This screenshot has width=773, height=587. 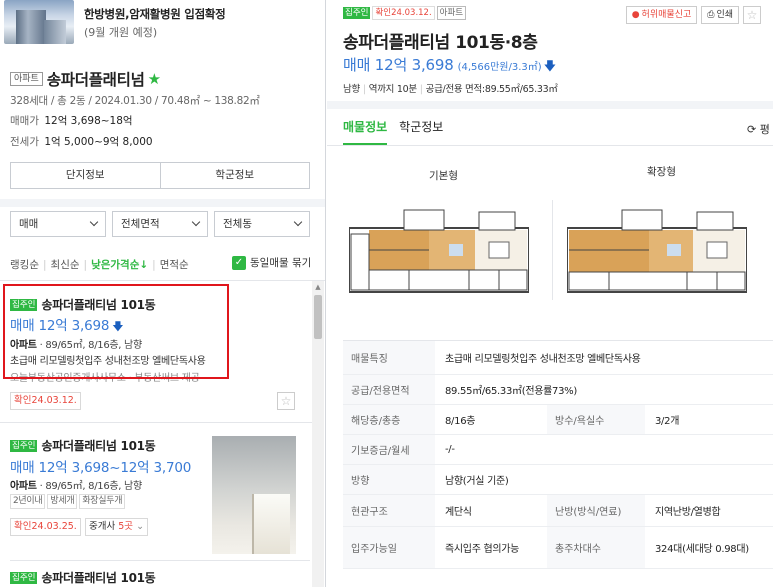 What do you see at coordinates (318, 317) in the screenshot?
I see `scrollbar-thumb` at bounding box center [318, 317].